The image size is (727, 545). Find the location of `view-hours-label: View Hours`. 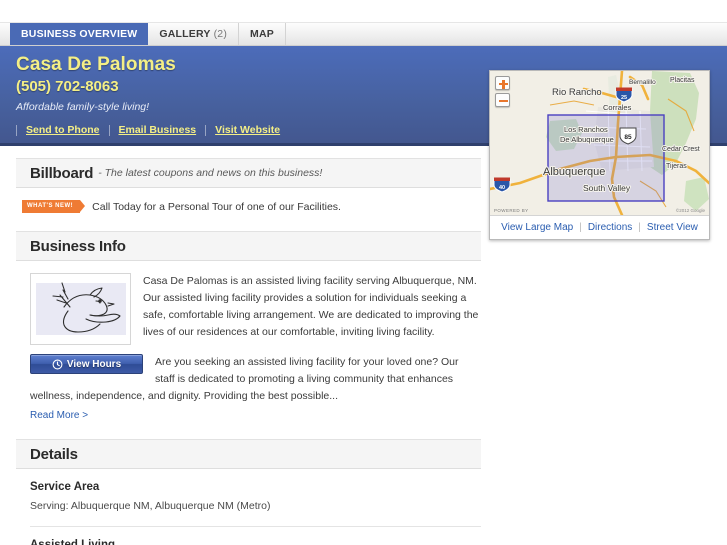

view-hours-label: View Hours is located at coordinates (94, 364).